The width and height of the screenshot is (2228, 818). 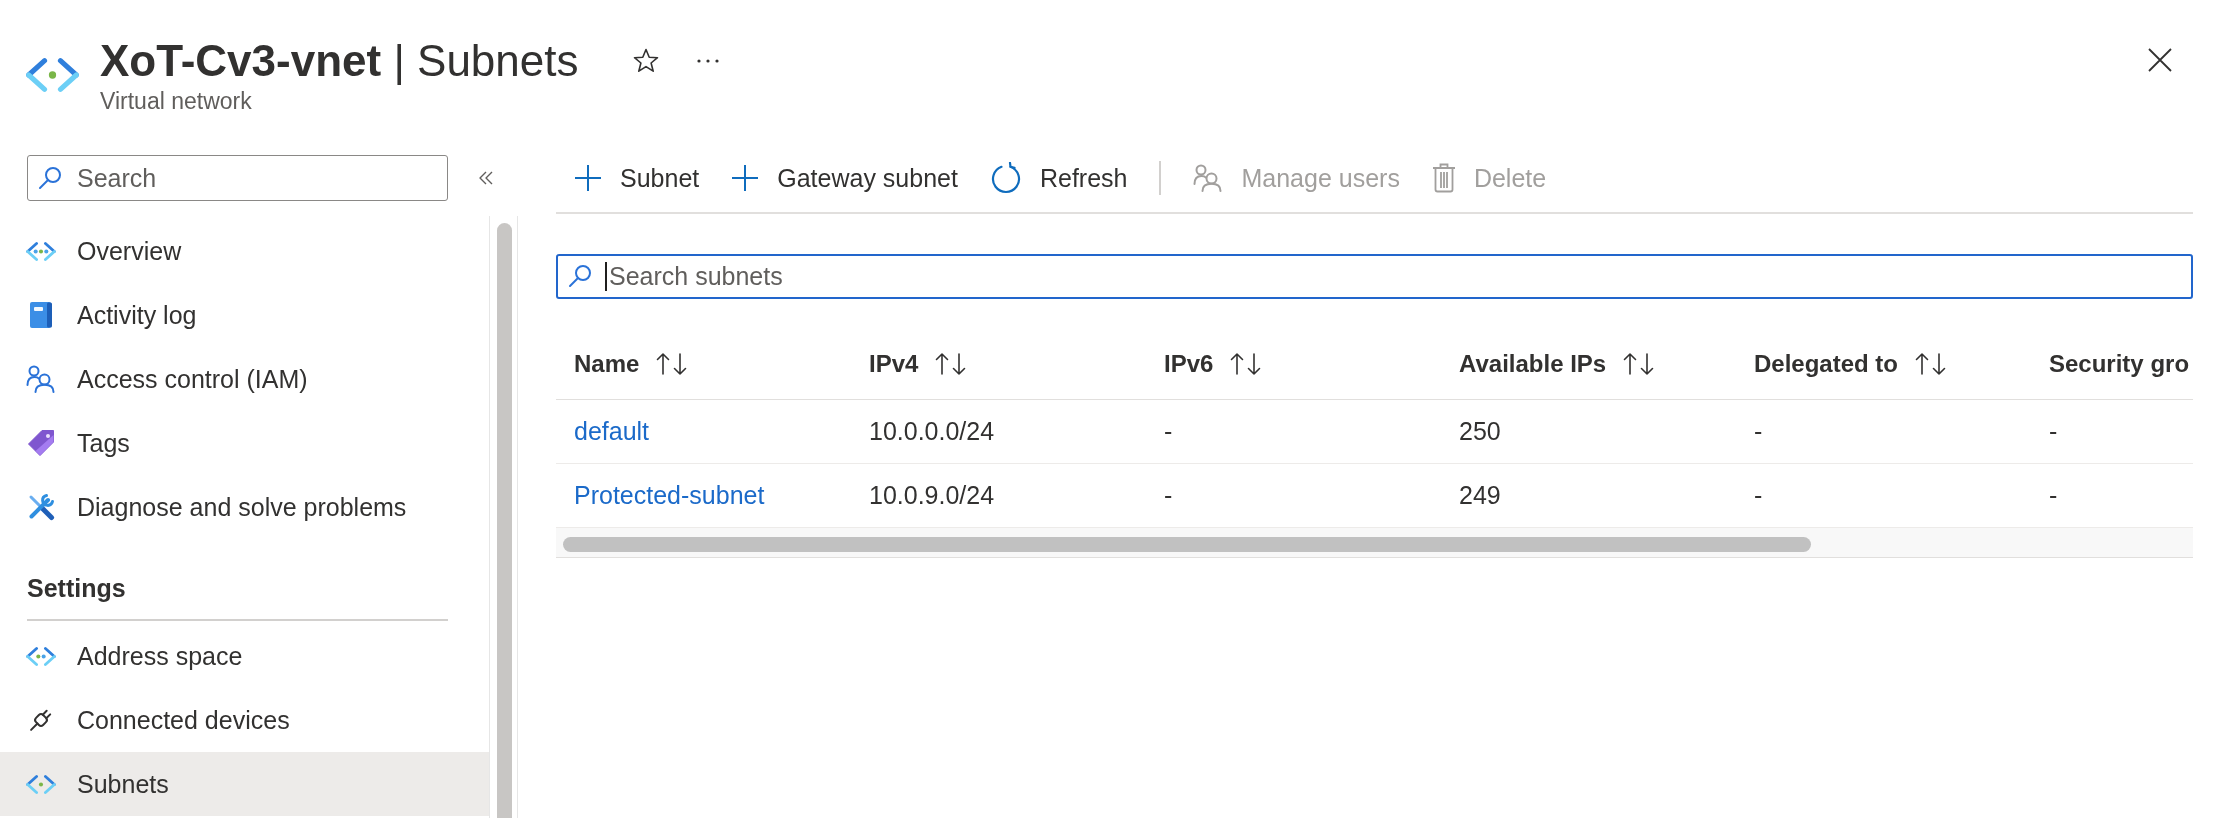 What do you see at coordinates (844, 178) in the screenshot?
I see `toolbar-button: Gateway subnet` at bounding box center [844, 178].